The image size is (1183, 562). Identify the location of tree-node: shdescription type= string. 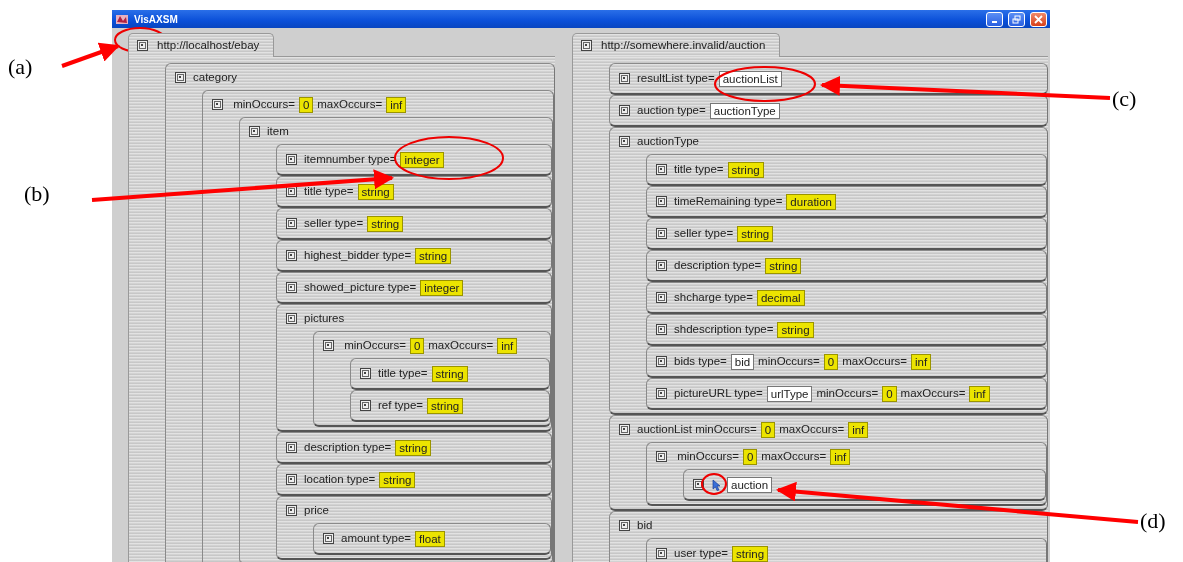
(846, 330).